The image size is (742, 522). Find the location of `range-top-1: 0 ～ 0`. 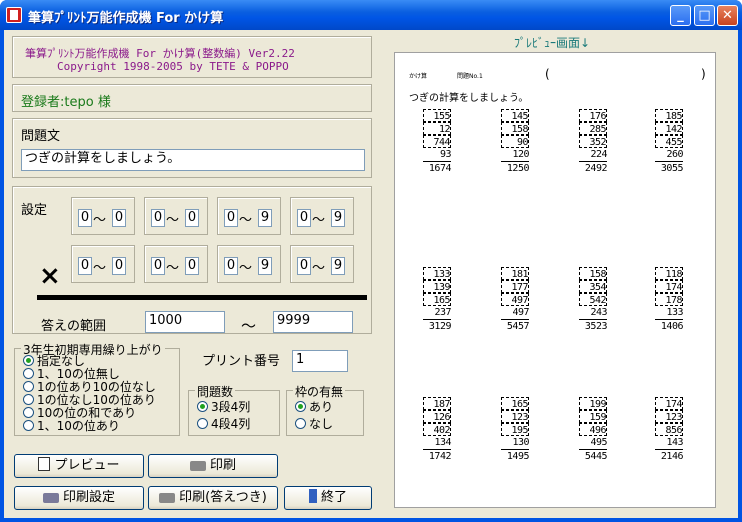

range-top-1: 0 ～ 0 is located at coordinates (103, 216).